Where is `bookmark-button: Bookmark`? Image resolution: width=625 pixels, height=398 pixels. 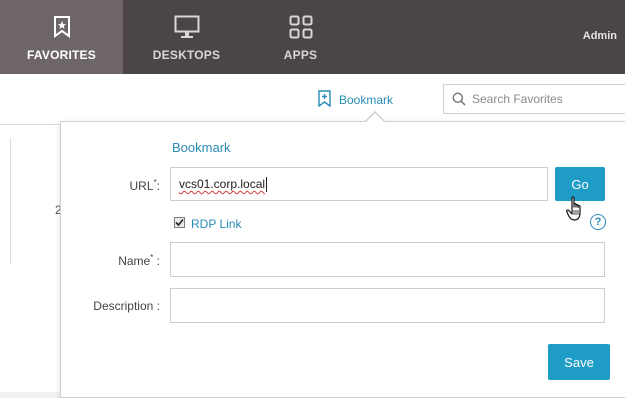 bookmark-button: Bookmark is located at coordinates (355, 100).